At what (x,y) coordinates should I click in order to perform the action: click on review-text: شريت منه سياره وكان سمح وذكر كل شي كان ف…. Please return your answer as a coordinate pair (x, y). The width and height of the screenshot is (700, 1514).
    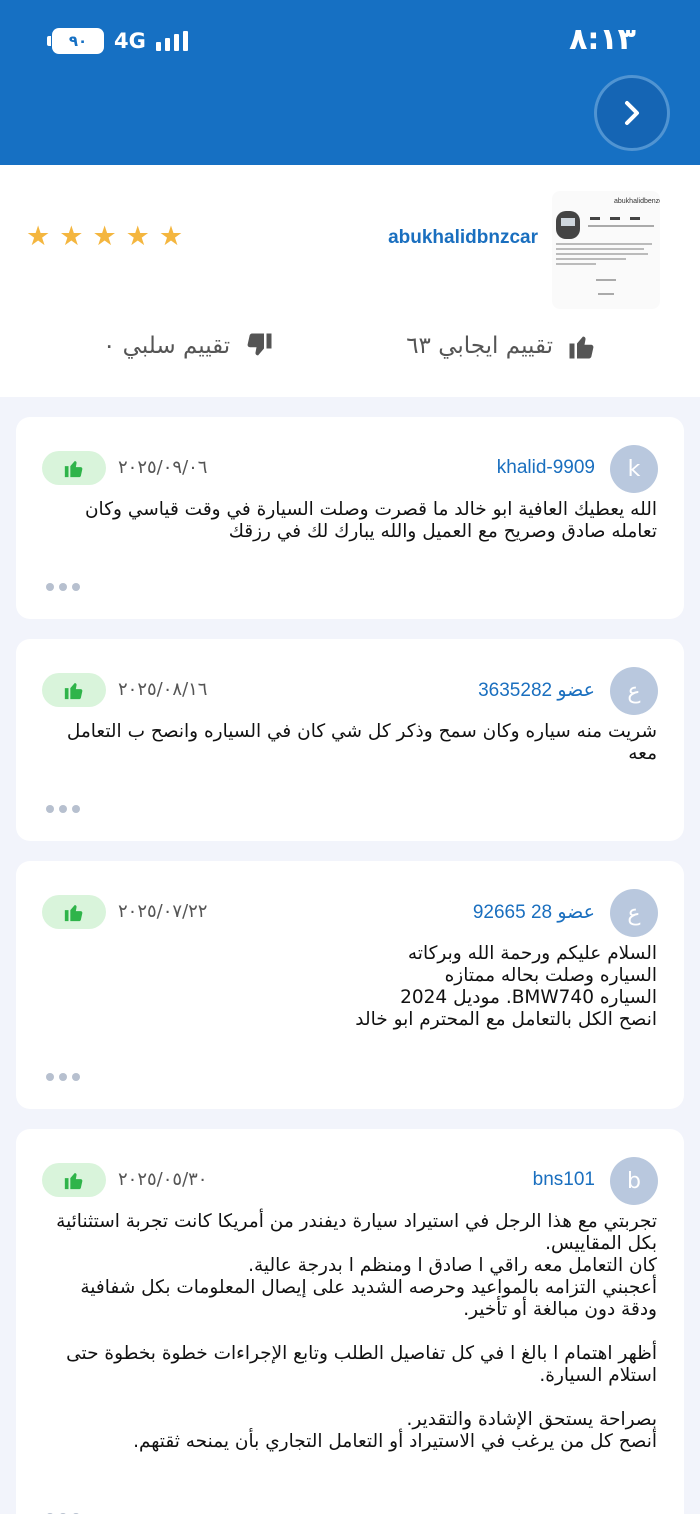
    Looking at the image, I should click on (361, 742).